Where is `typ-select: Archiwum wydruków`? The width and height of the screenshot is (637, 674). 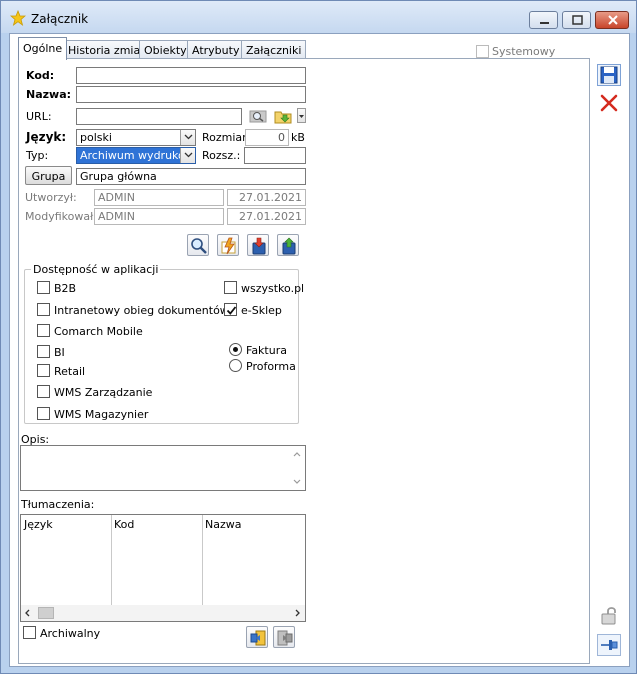
typ-select: Archiwum wydruków is located at coordinates (136, 155).